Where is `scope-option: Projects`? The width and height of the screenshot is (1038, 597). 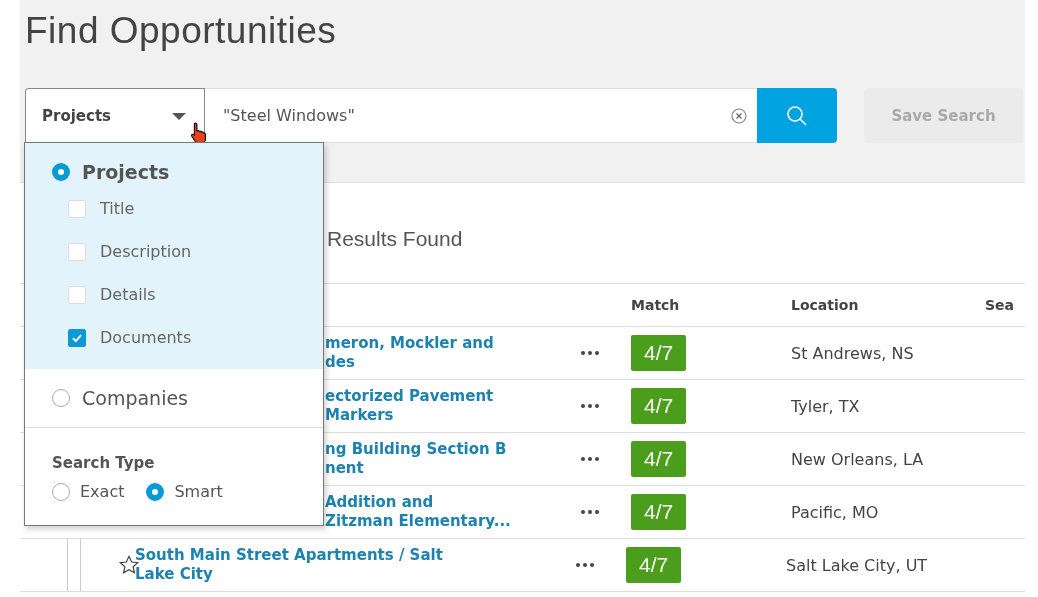 scope-option: Projects is located at coordinates (187, 172).